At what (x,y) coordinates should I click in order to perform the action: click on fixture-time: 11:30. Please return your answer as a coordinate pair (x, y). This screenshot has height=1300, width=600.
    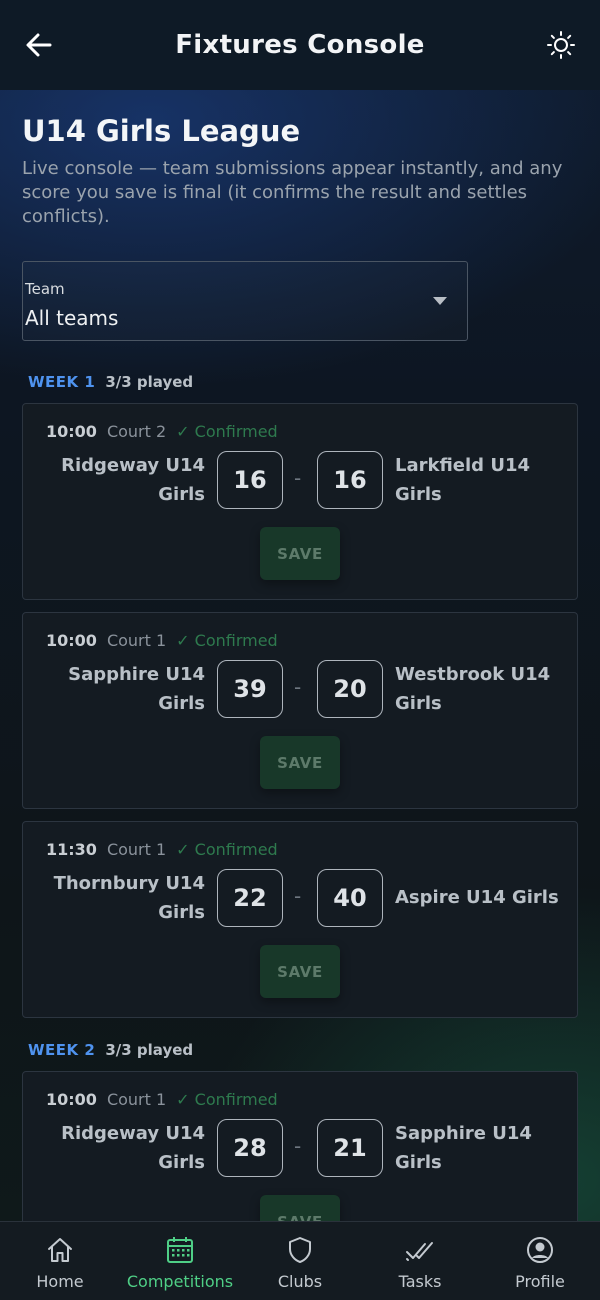
    Looking at the image, I should click on (71, 849).